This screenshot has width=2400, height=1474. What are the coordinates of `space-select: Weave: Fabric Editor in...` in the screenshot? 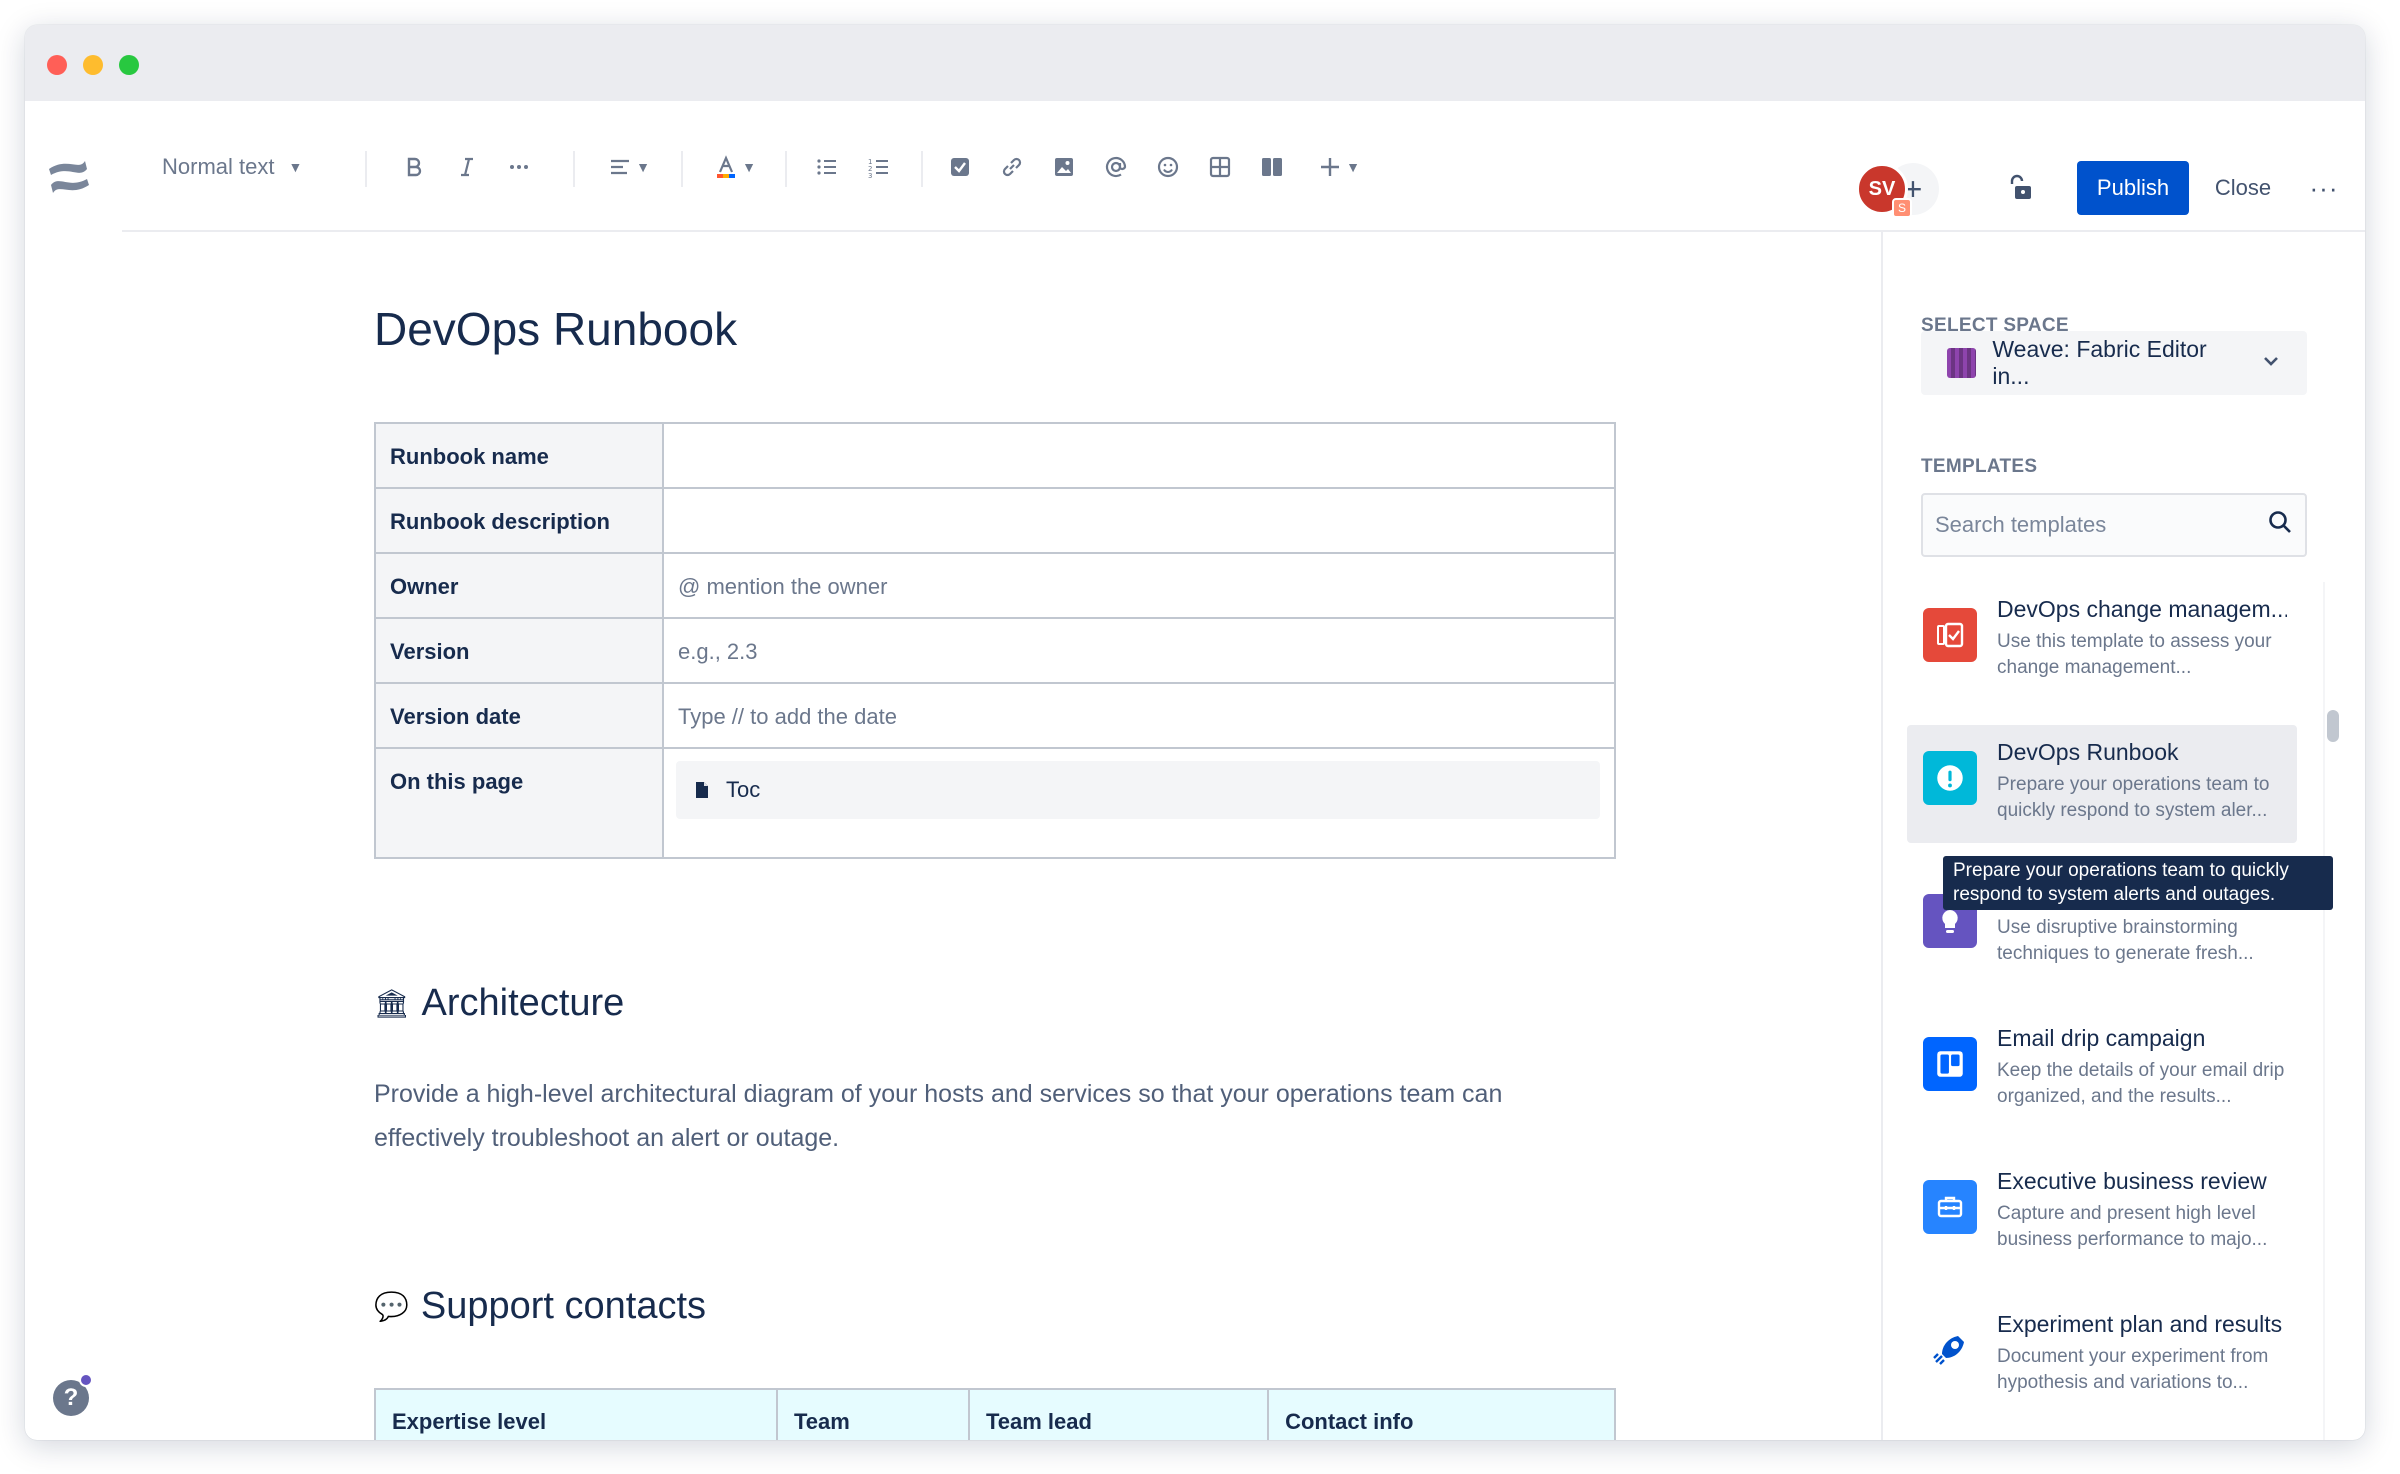 It's located at (2114, 363).